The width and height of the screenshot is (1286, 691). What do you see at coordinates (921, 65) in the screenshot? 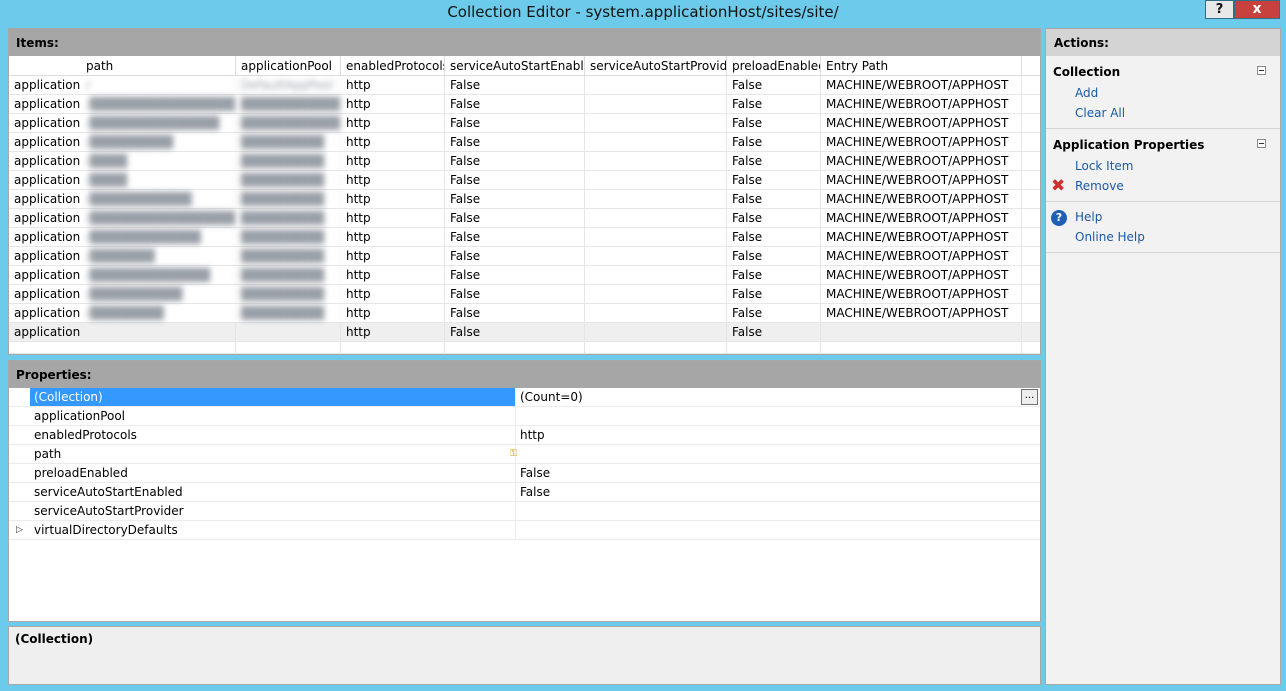
I see `column-header-entry-path: Entry Path` at bounding box center [921, 65].